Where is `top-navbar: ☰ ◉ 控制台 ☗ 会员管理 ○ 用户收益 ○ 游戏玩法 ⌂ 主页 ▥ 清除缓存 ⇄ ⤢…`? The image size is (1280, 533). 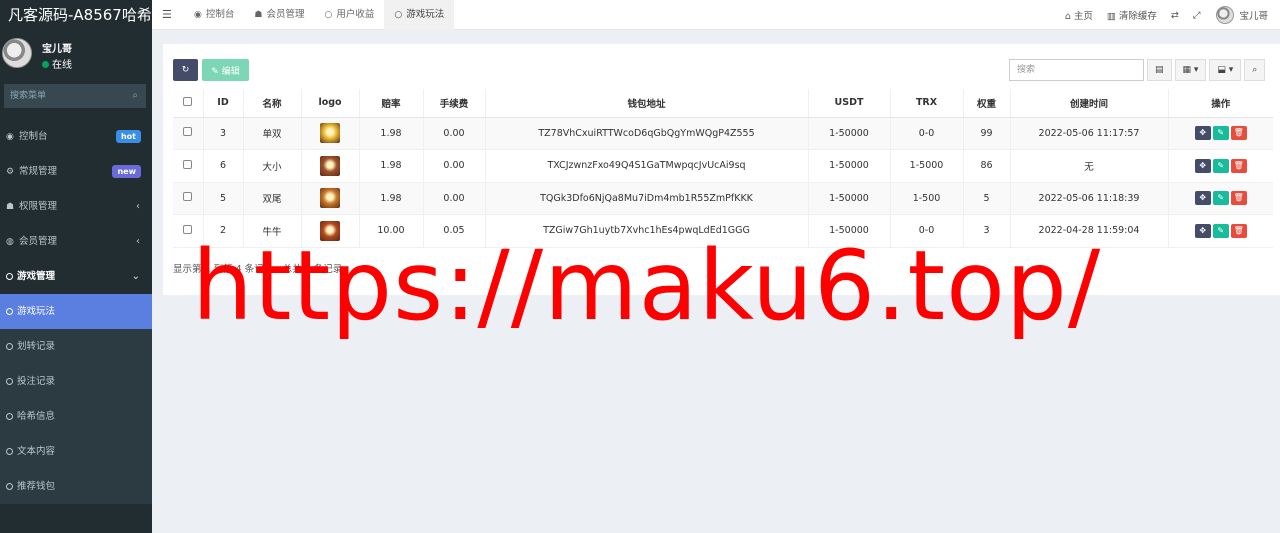 top-navbar: ☰ ◉ 控制台 ☗ 会员管理 ○ 用户收益 ○ 游戏玩法 ⌂ 主页 ▥ 清除缓存 ⇄ ⤢… is located at coordinates (716, 15).